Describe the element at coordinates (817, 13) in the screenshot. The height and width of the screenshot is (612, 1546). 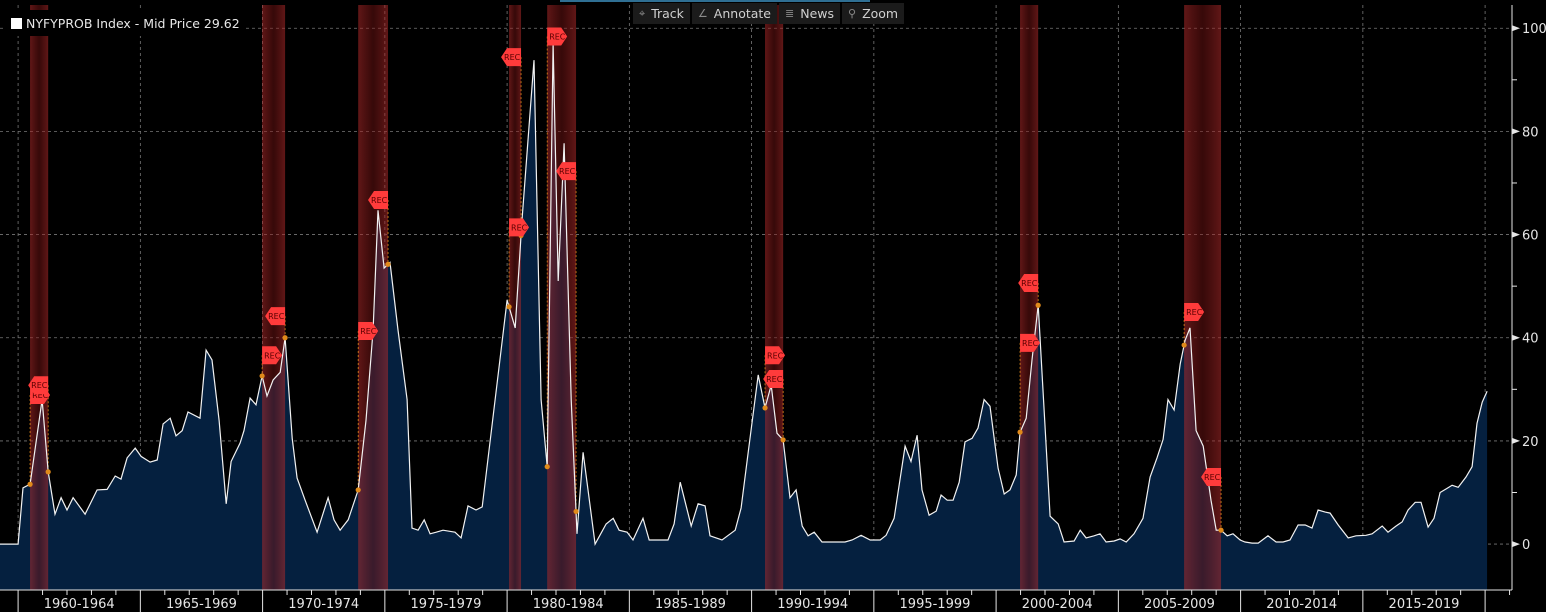
I see `news-label: News` at that location.